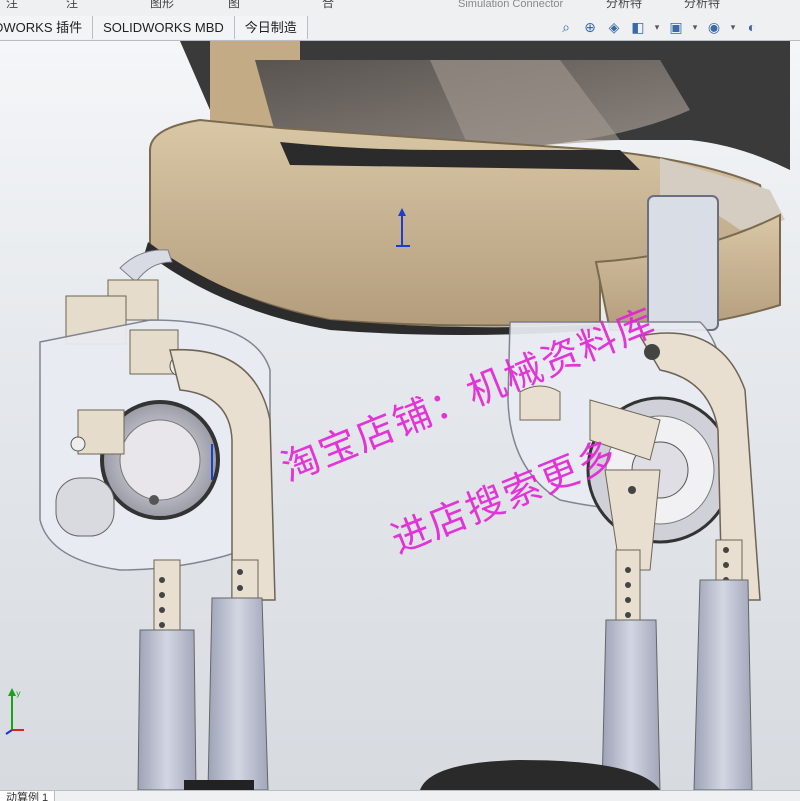 Image resolution: width=800 pixels, height=801 pixels. Describe the element at coordinates (28, 796) in the screenshot. I see `tab-motion-study: 动算例 1` at that location.